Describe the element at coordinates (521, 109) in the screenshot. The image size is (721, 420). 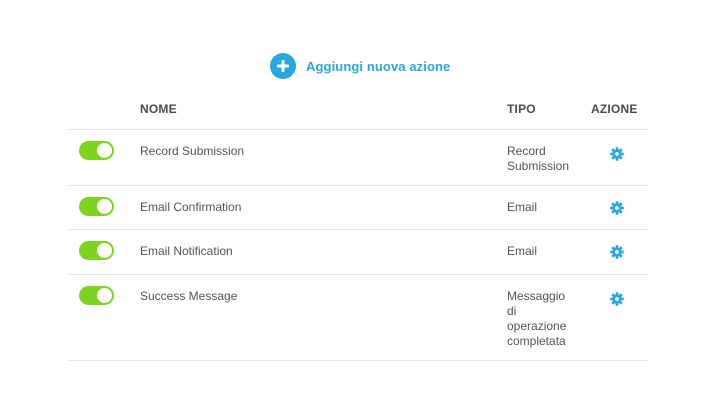
I see `column-header-tipo: TIPO` at that location.